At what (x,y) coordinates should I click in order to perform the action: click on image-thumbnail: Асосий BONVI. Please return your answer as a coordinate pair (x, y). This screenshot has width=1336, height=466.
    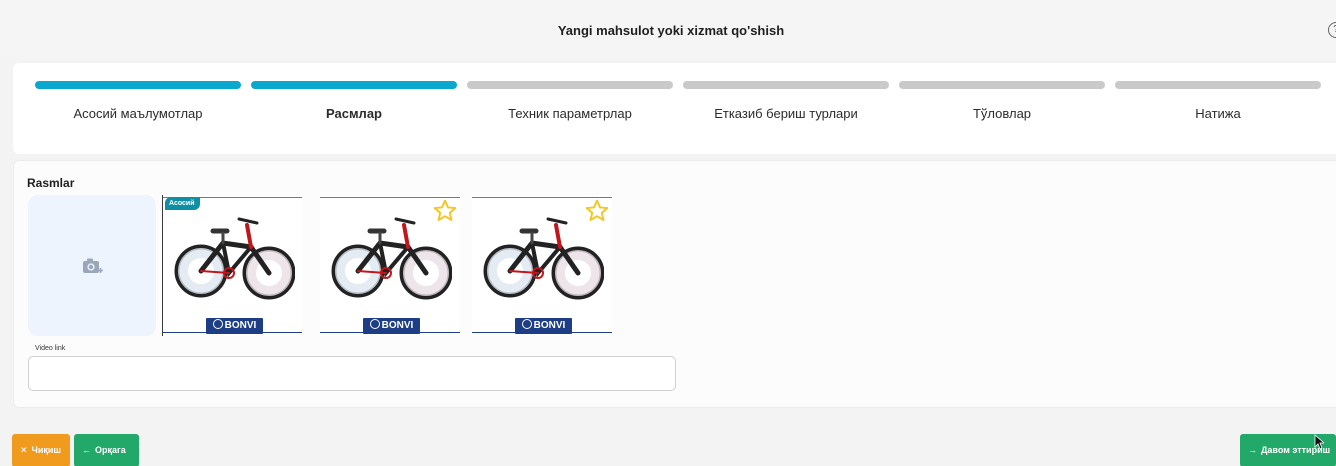
    Looking at the image, I should click on (232, 265).